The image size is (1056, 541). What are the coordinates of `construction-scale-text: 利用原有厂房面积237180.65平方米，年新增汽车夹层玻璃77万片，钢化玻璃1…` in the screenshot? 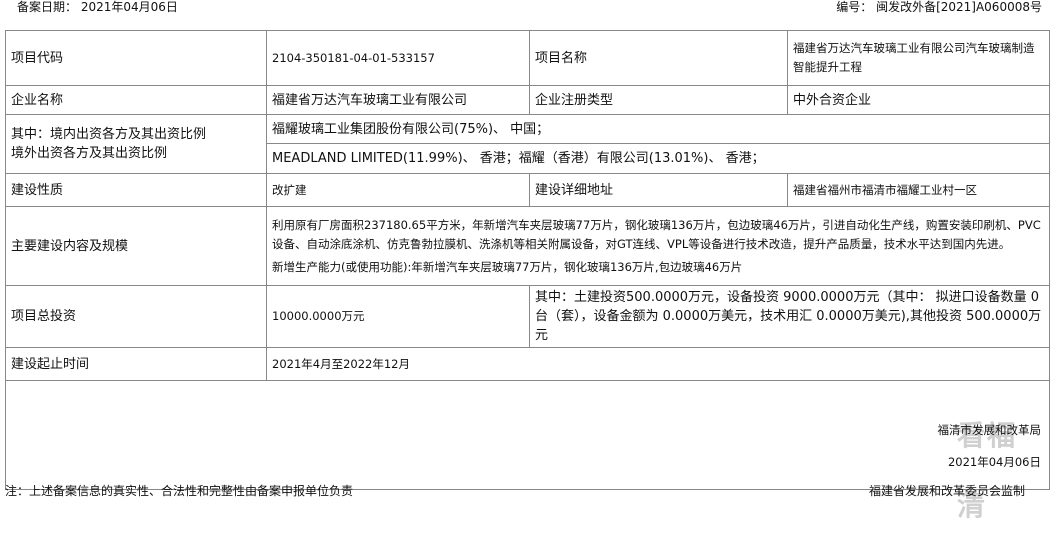 It's located at (656, 234).